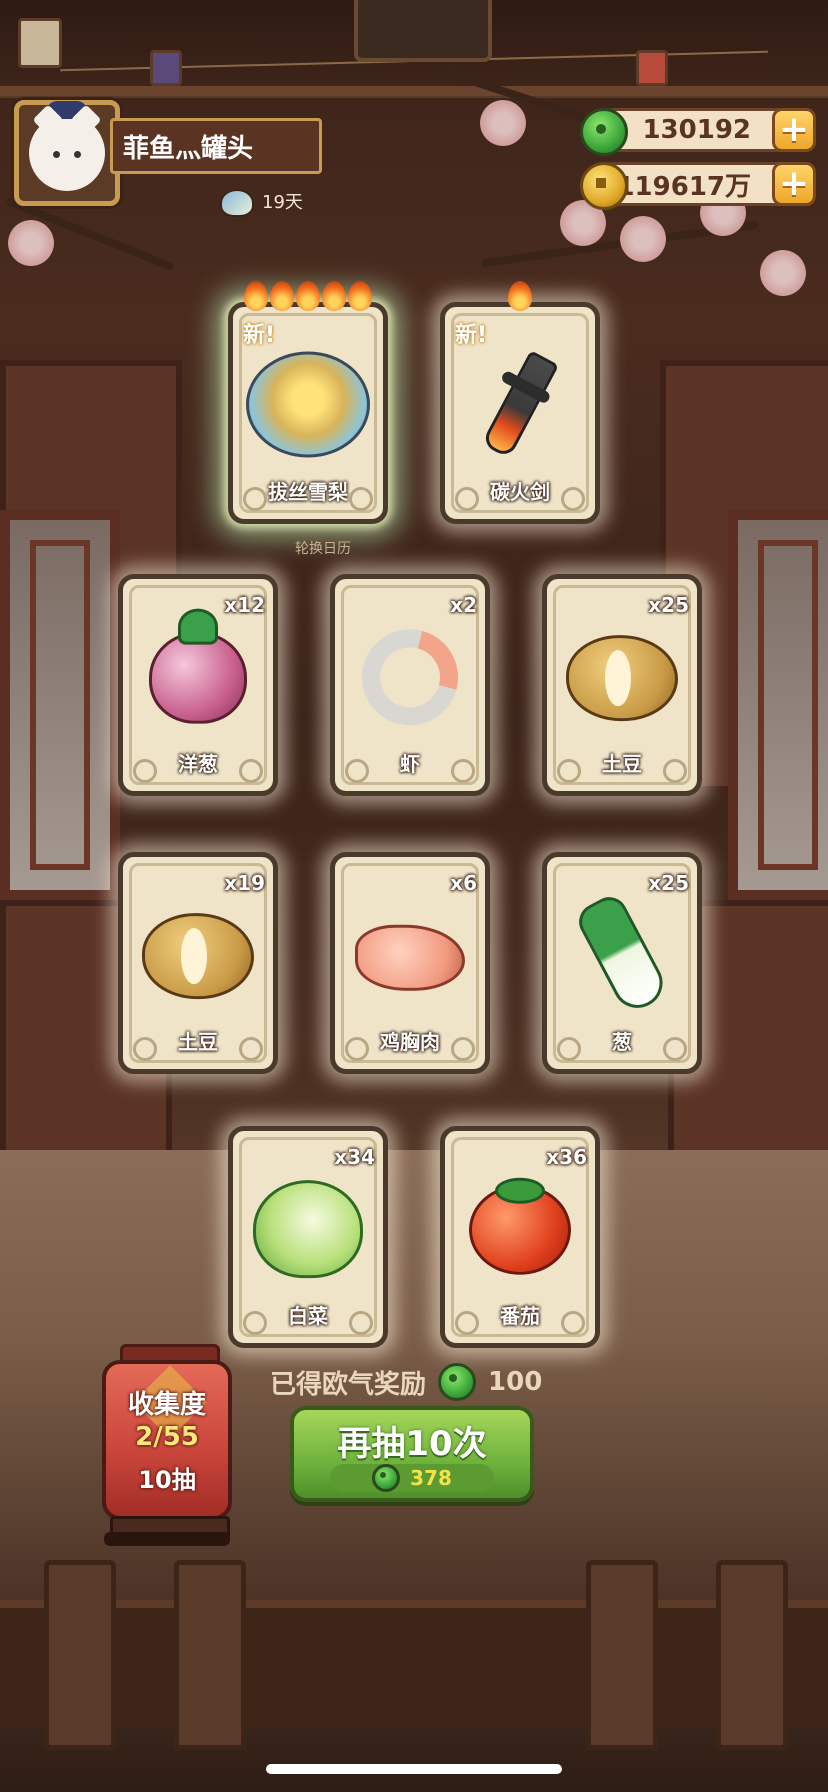 This screenshot has height=1792, width=828. Describe the element at coordinates (216, 146) in the screenshot. I see `player-name: 菲鱼灬罐头` at that location.